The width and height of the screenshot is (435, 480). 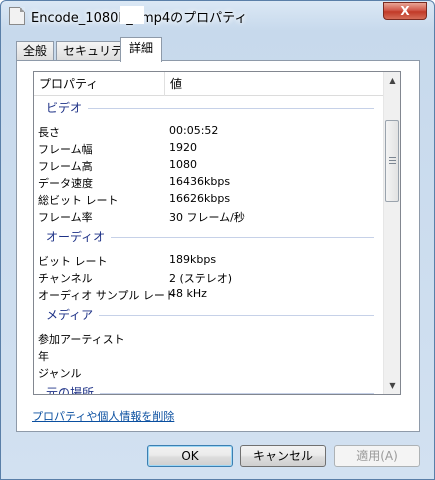 I want to click on grip-icon, so click(x=392, y=160).